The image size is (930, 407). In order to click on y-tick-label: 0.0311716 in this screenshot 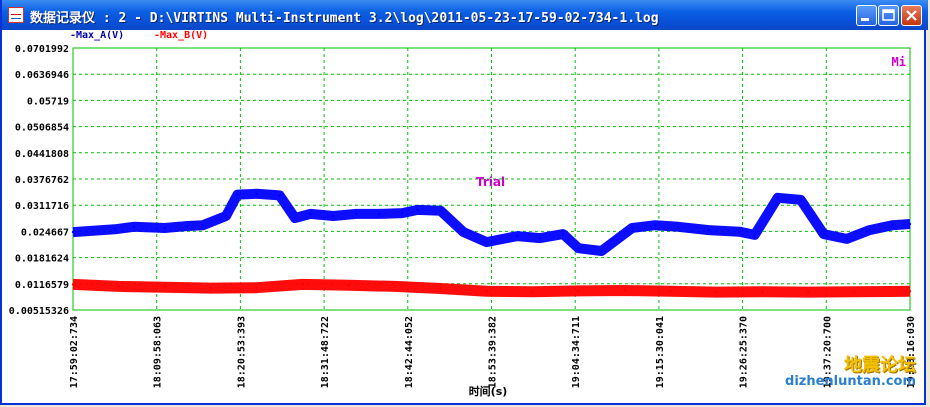, I will do `click(42, 206)`.